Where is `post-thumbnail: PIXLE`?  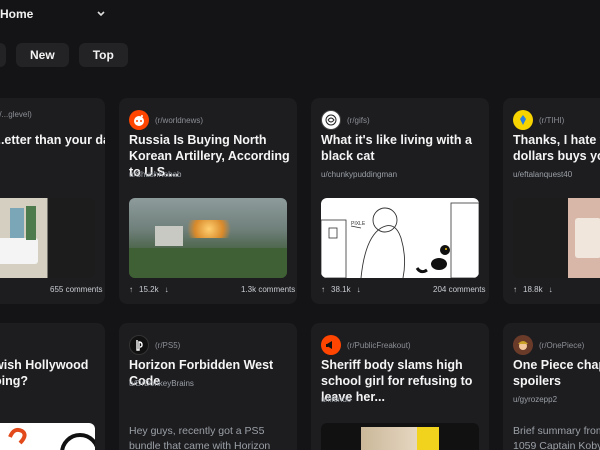 post-thumbnail: PIXLE is located at coordinates (400, 238).